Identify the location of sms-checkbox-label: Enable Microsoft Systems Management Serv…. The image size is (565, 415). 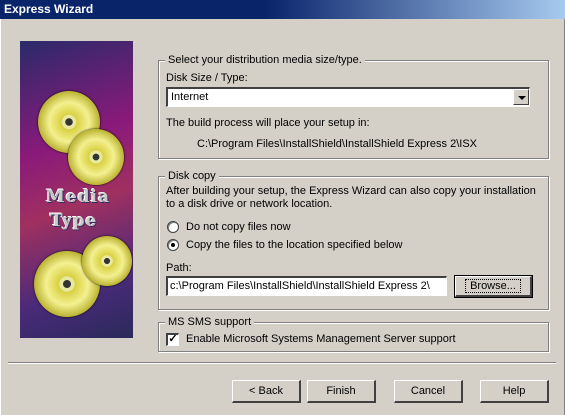
(321, 339).